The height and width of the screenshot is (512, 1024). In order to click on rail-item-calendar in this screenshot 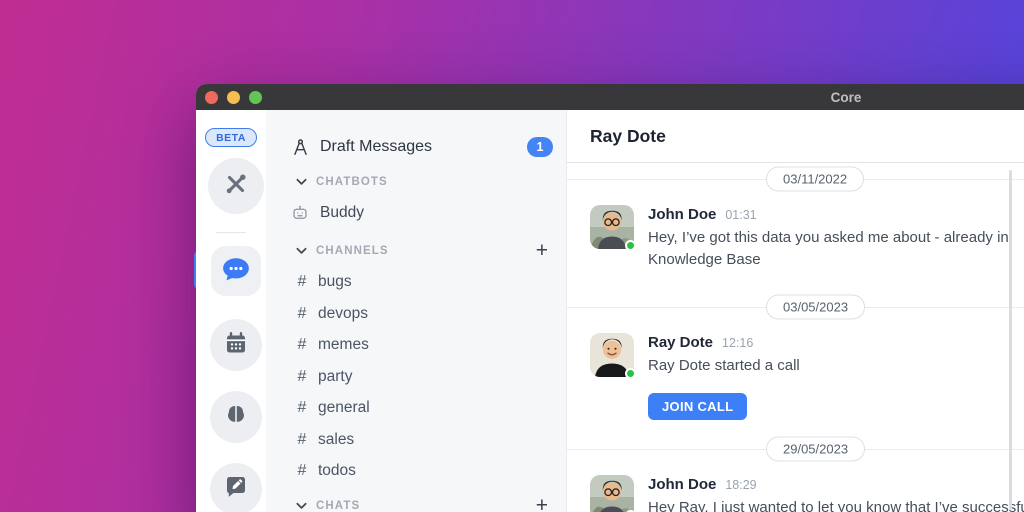, I will do `click(236, 345)`.